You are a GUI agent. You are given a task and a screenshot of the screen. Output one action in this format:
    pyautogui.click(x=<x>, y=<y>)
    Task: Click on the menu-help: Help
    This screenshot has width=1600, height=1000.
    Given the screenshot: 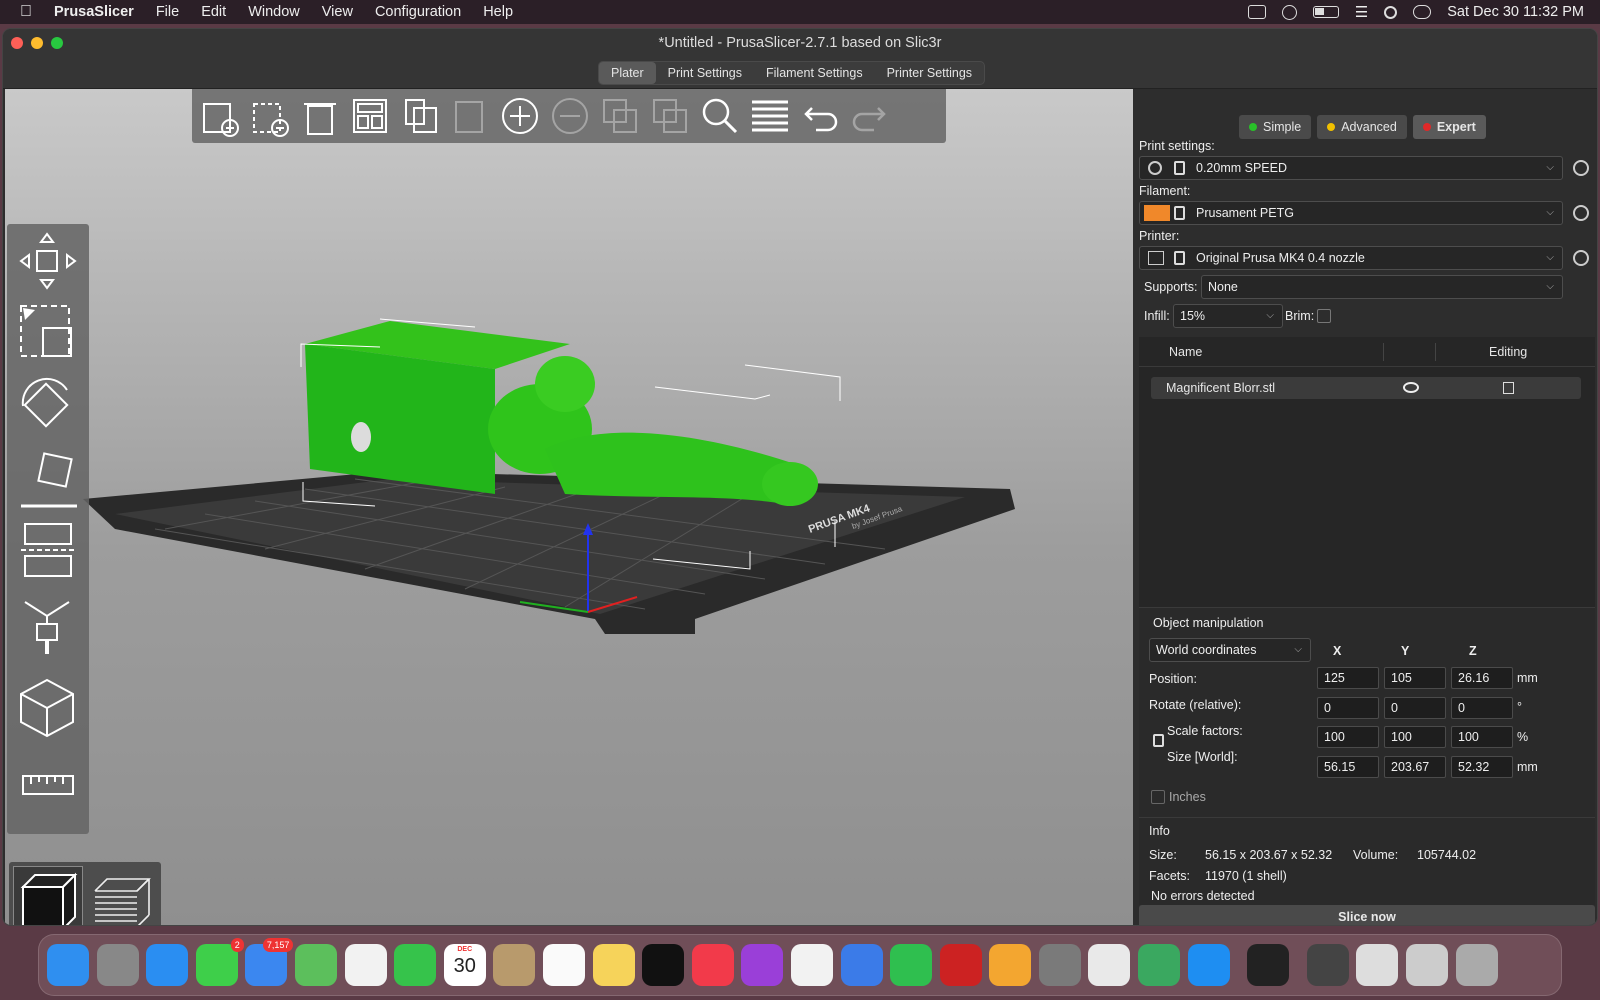 What is the action you would take?
    pyautogui.click(x=498, y=12)
    